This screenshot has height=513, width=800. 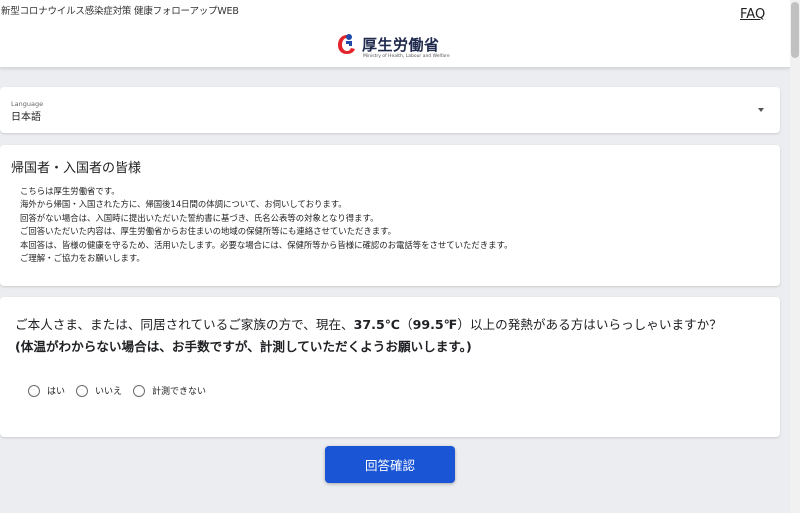 What do you see at coordinates (82, 258) in the screenshot?
I see `notice-line: ご理解・ご協力をお願いします。` at bounding box center [82, 258].